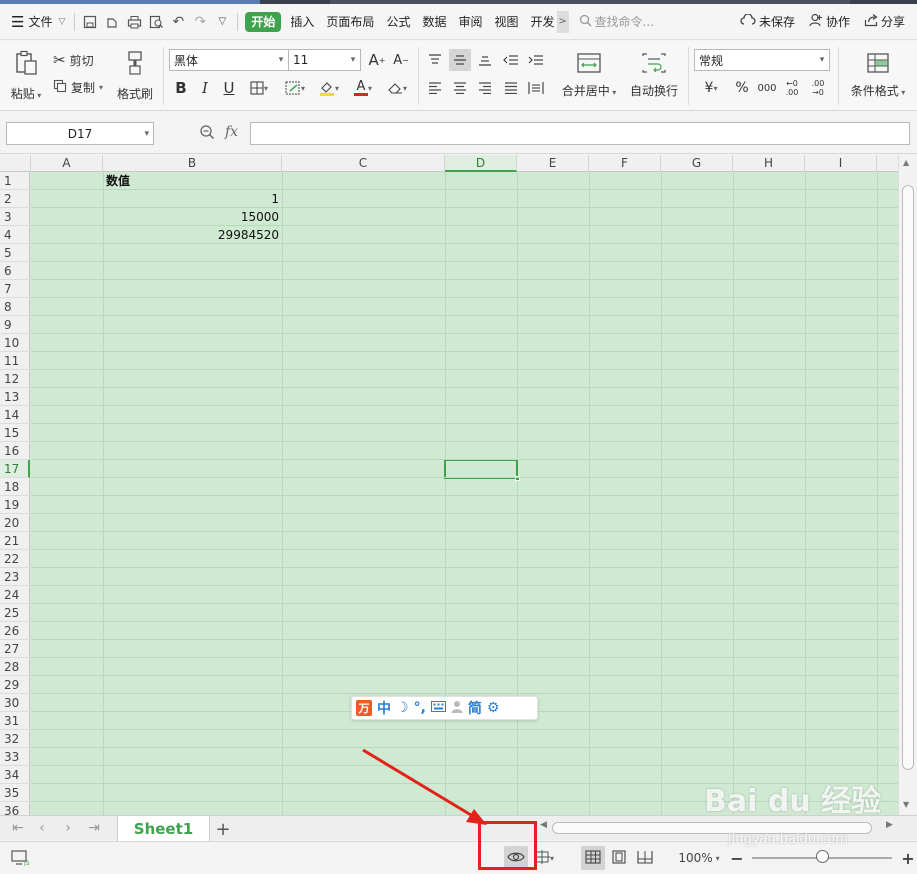  I want to click on scroll-down-icon: ▼, so click(906, 804).